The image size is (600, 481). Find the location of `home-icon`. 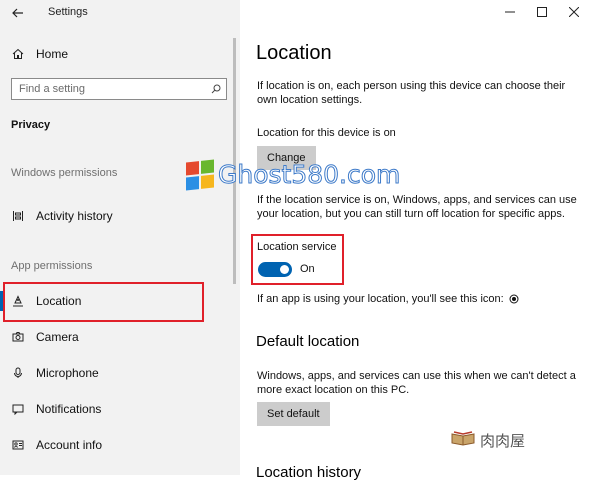

home-icon is located at coordinates (18, 54).